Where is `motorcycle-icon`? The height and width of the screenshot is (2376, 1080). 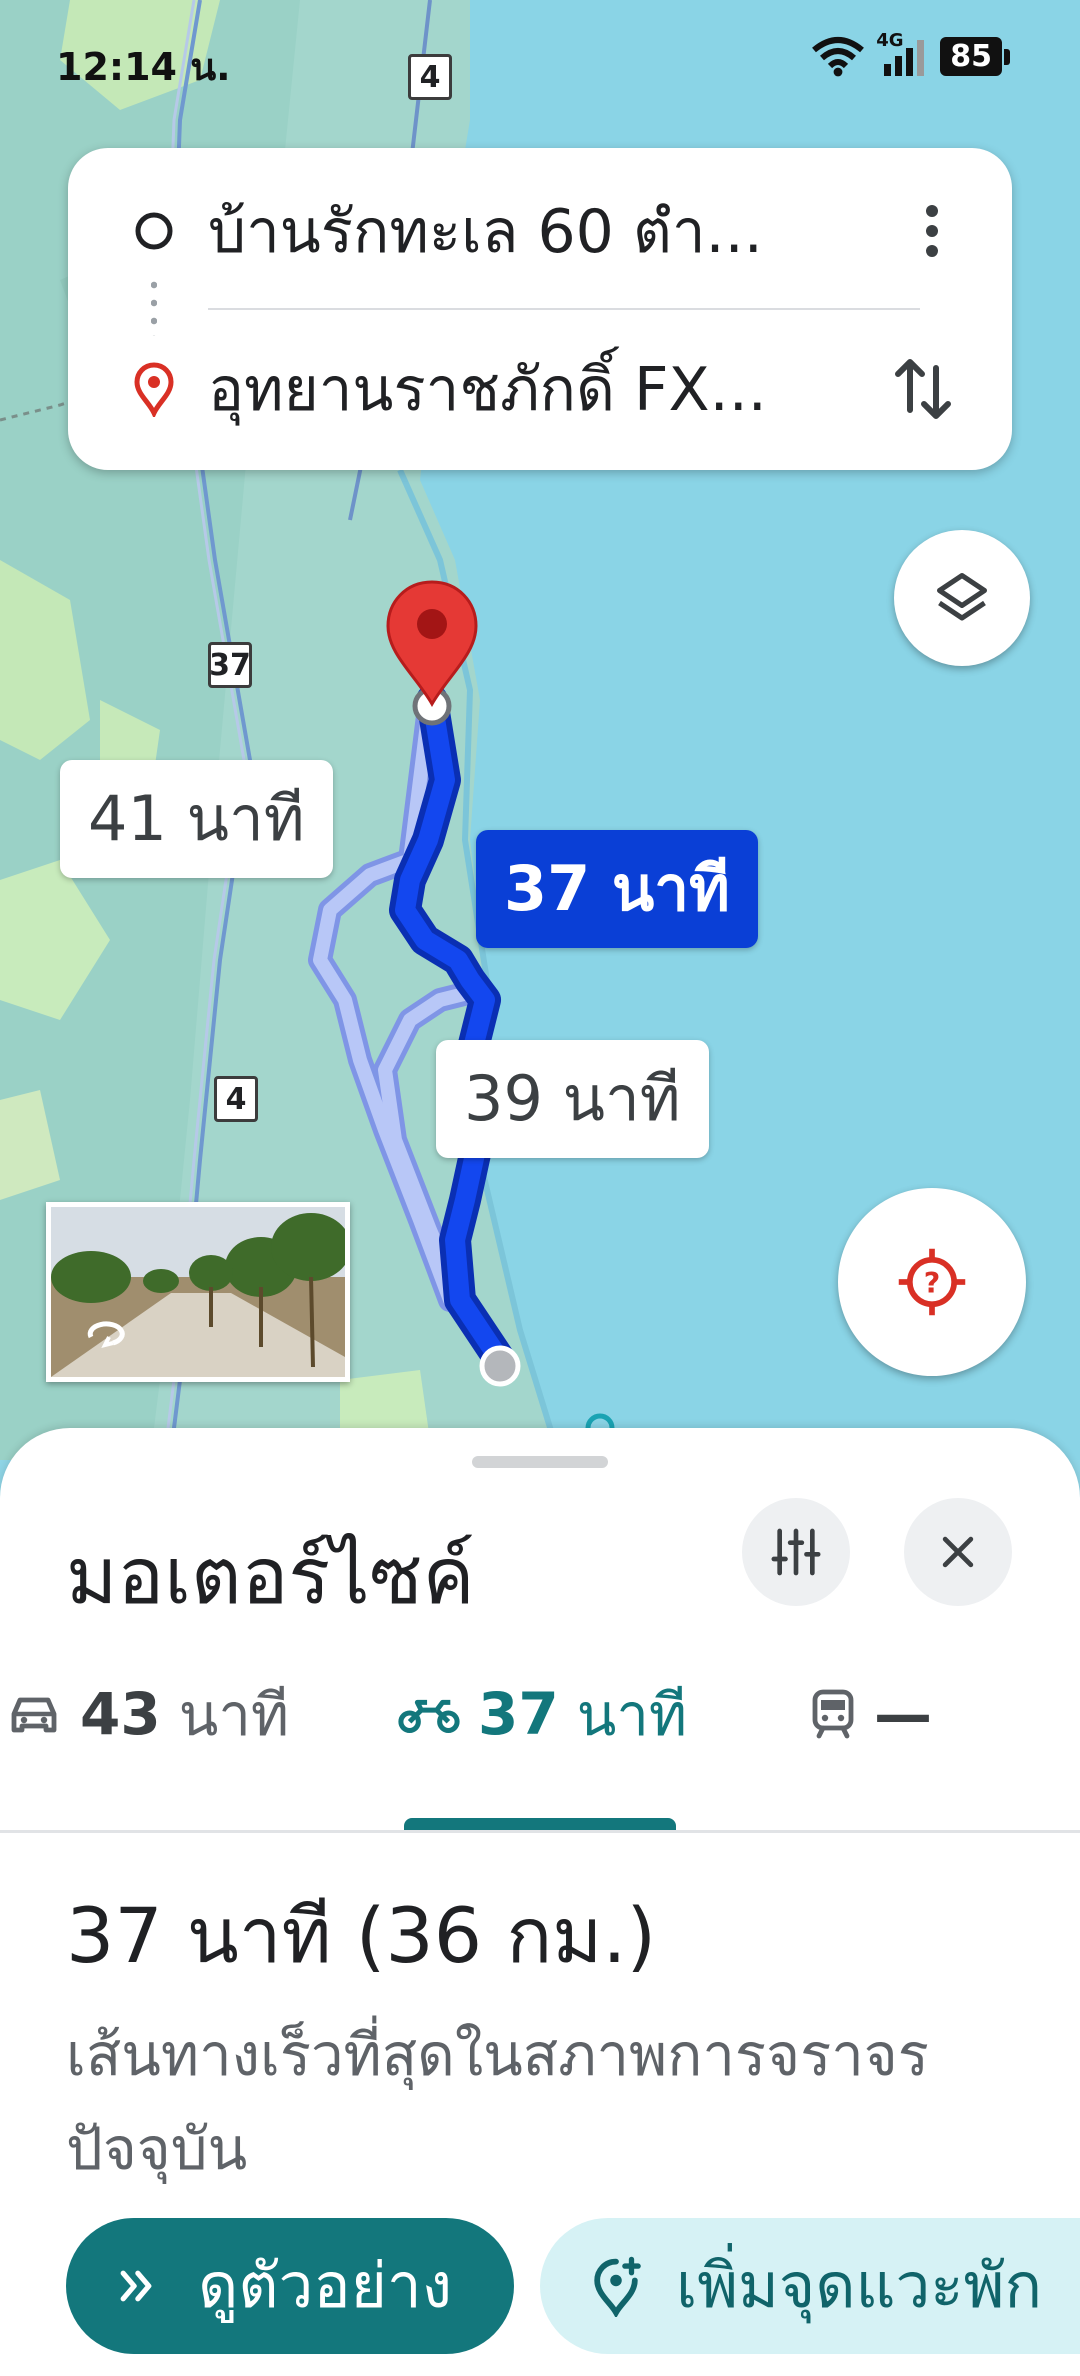
motorcycle-icon is located at coordinates (429, 1716).